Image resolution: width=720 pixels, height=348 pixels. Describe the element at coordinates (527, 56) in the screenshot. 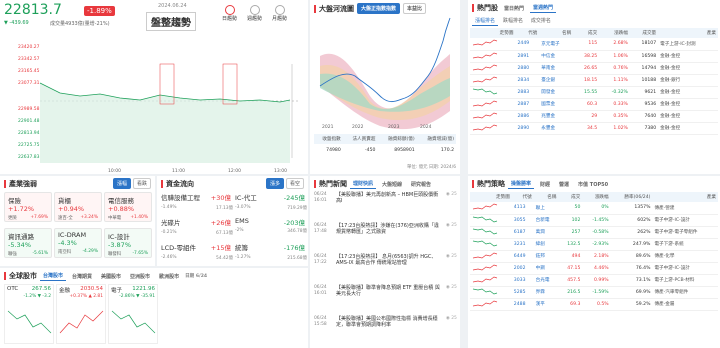

I see `stock-code: 2891` at that location.